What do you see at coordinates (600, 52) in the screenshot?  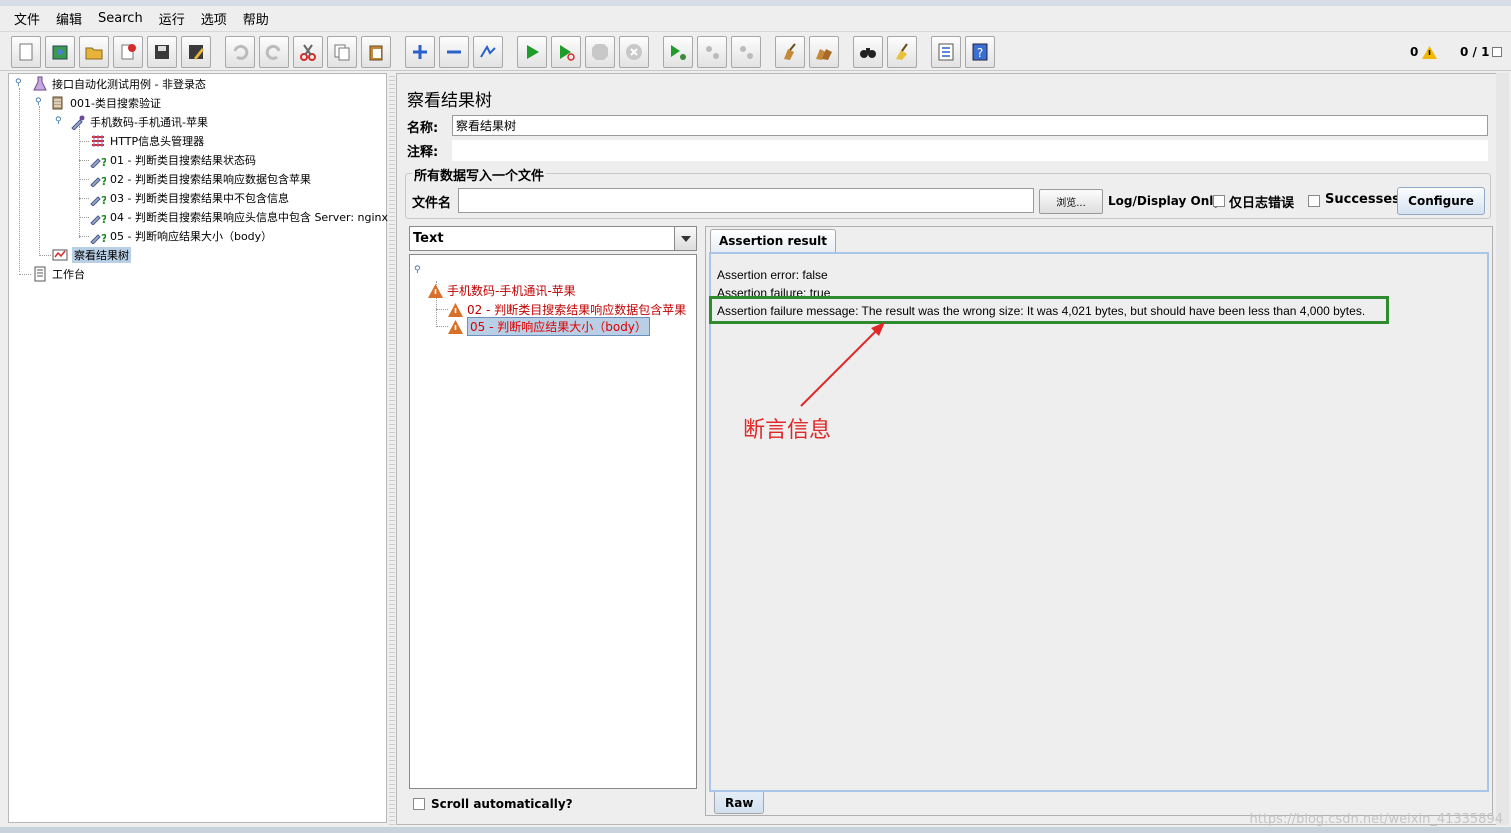 I see `stop-button` at bounding box center [600, 52].